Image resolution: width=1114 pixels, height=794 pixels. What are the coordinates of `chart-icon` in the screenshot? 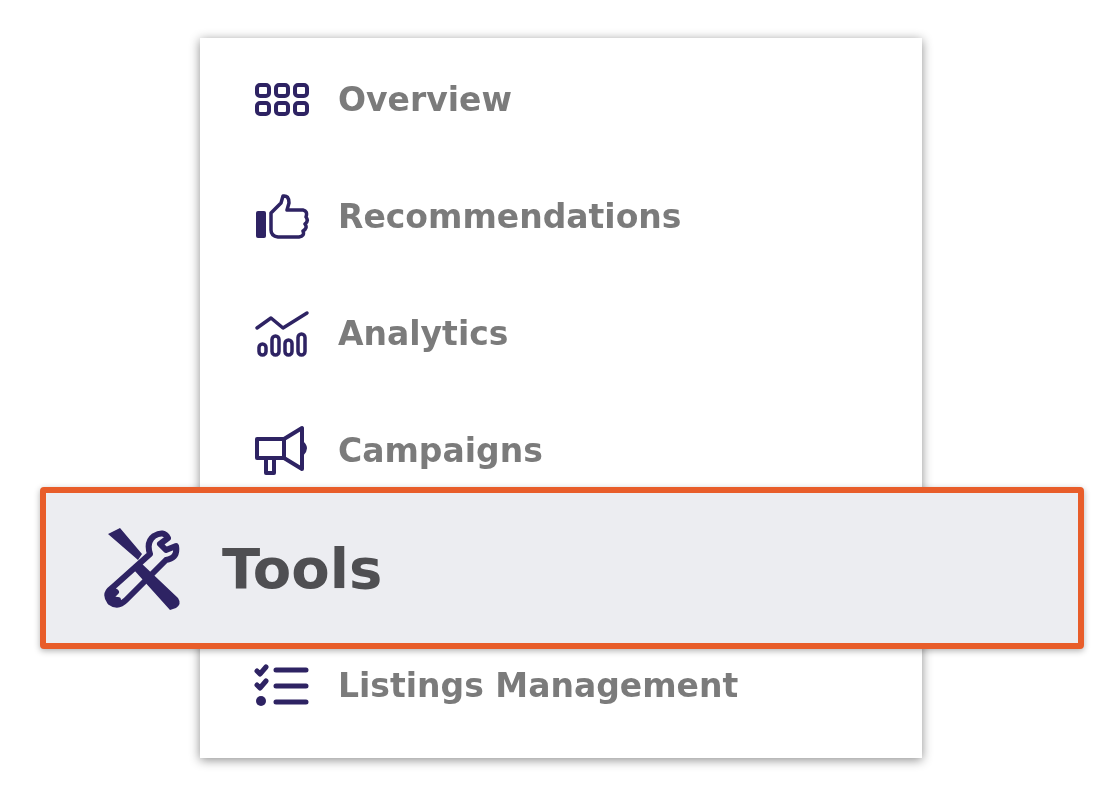 It's located at (283, 333).